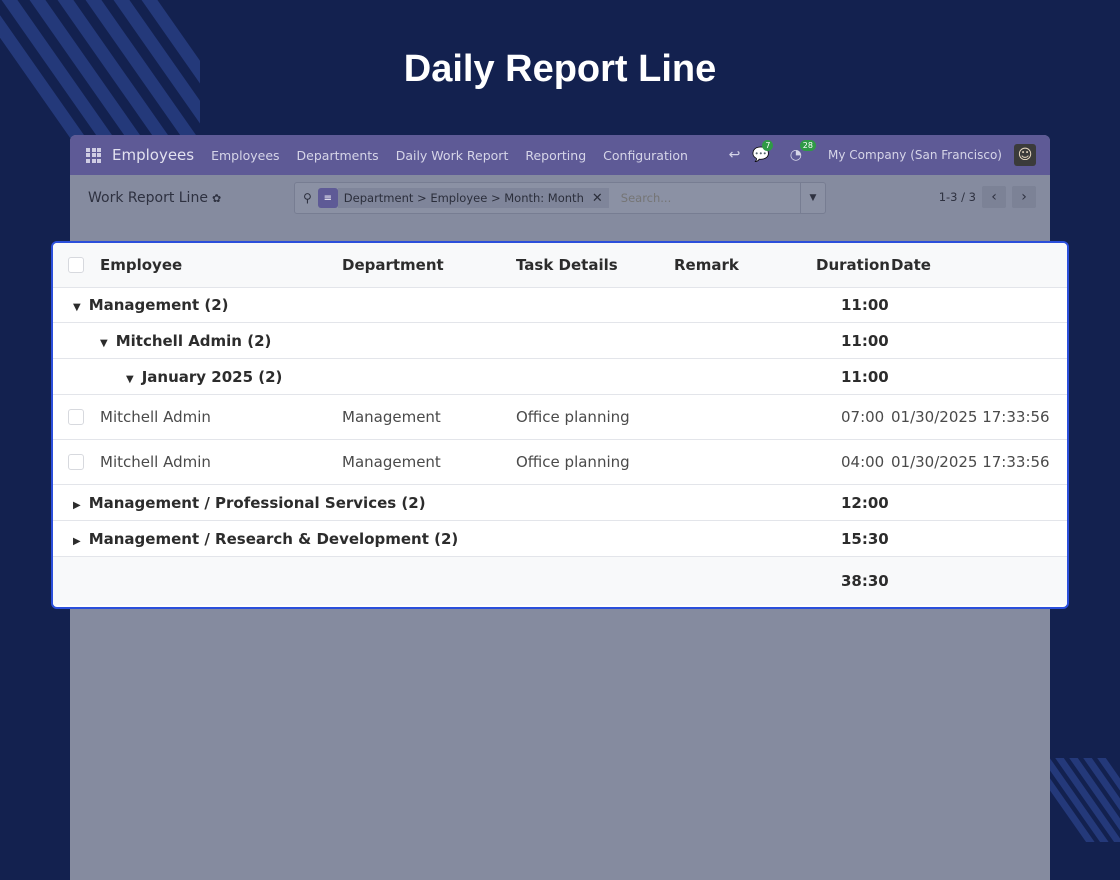 Image resolution: width=1120 pixels, height=880 pixels. I want to click on activities-badge: 28, so click(807, 145).